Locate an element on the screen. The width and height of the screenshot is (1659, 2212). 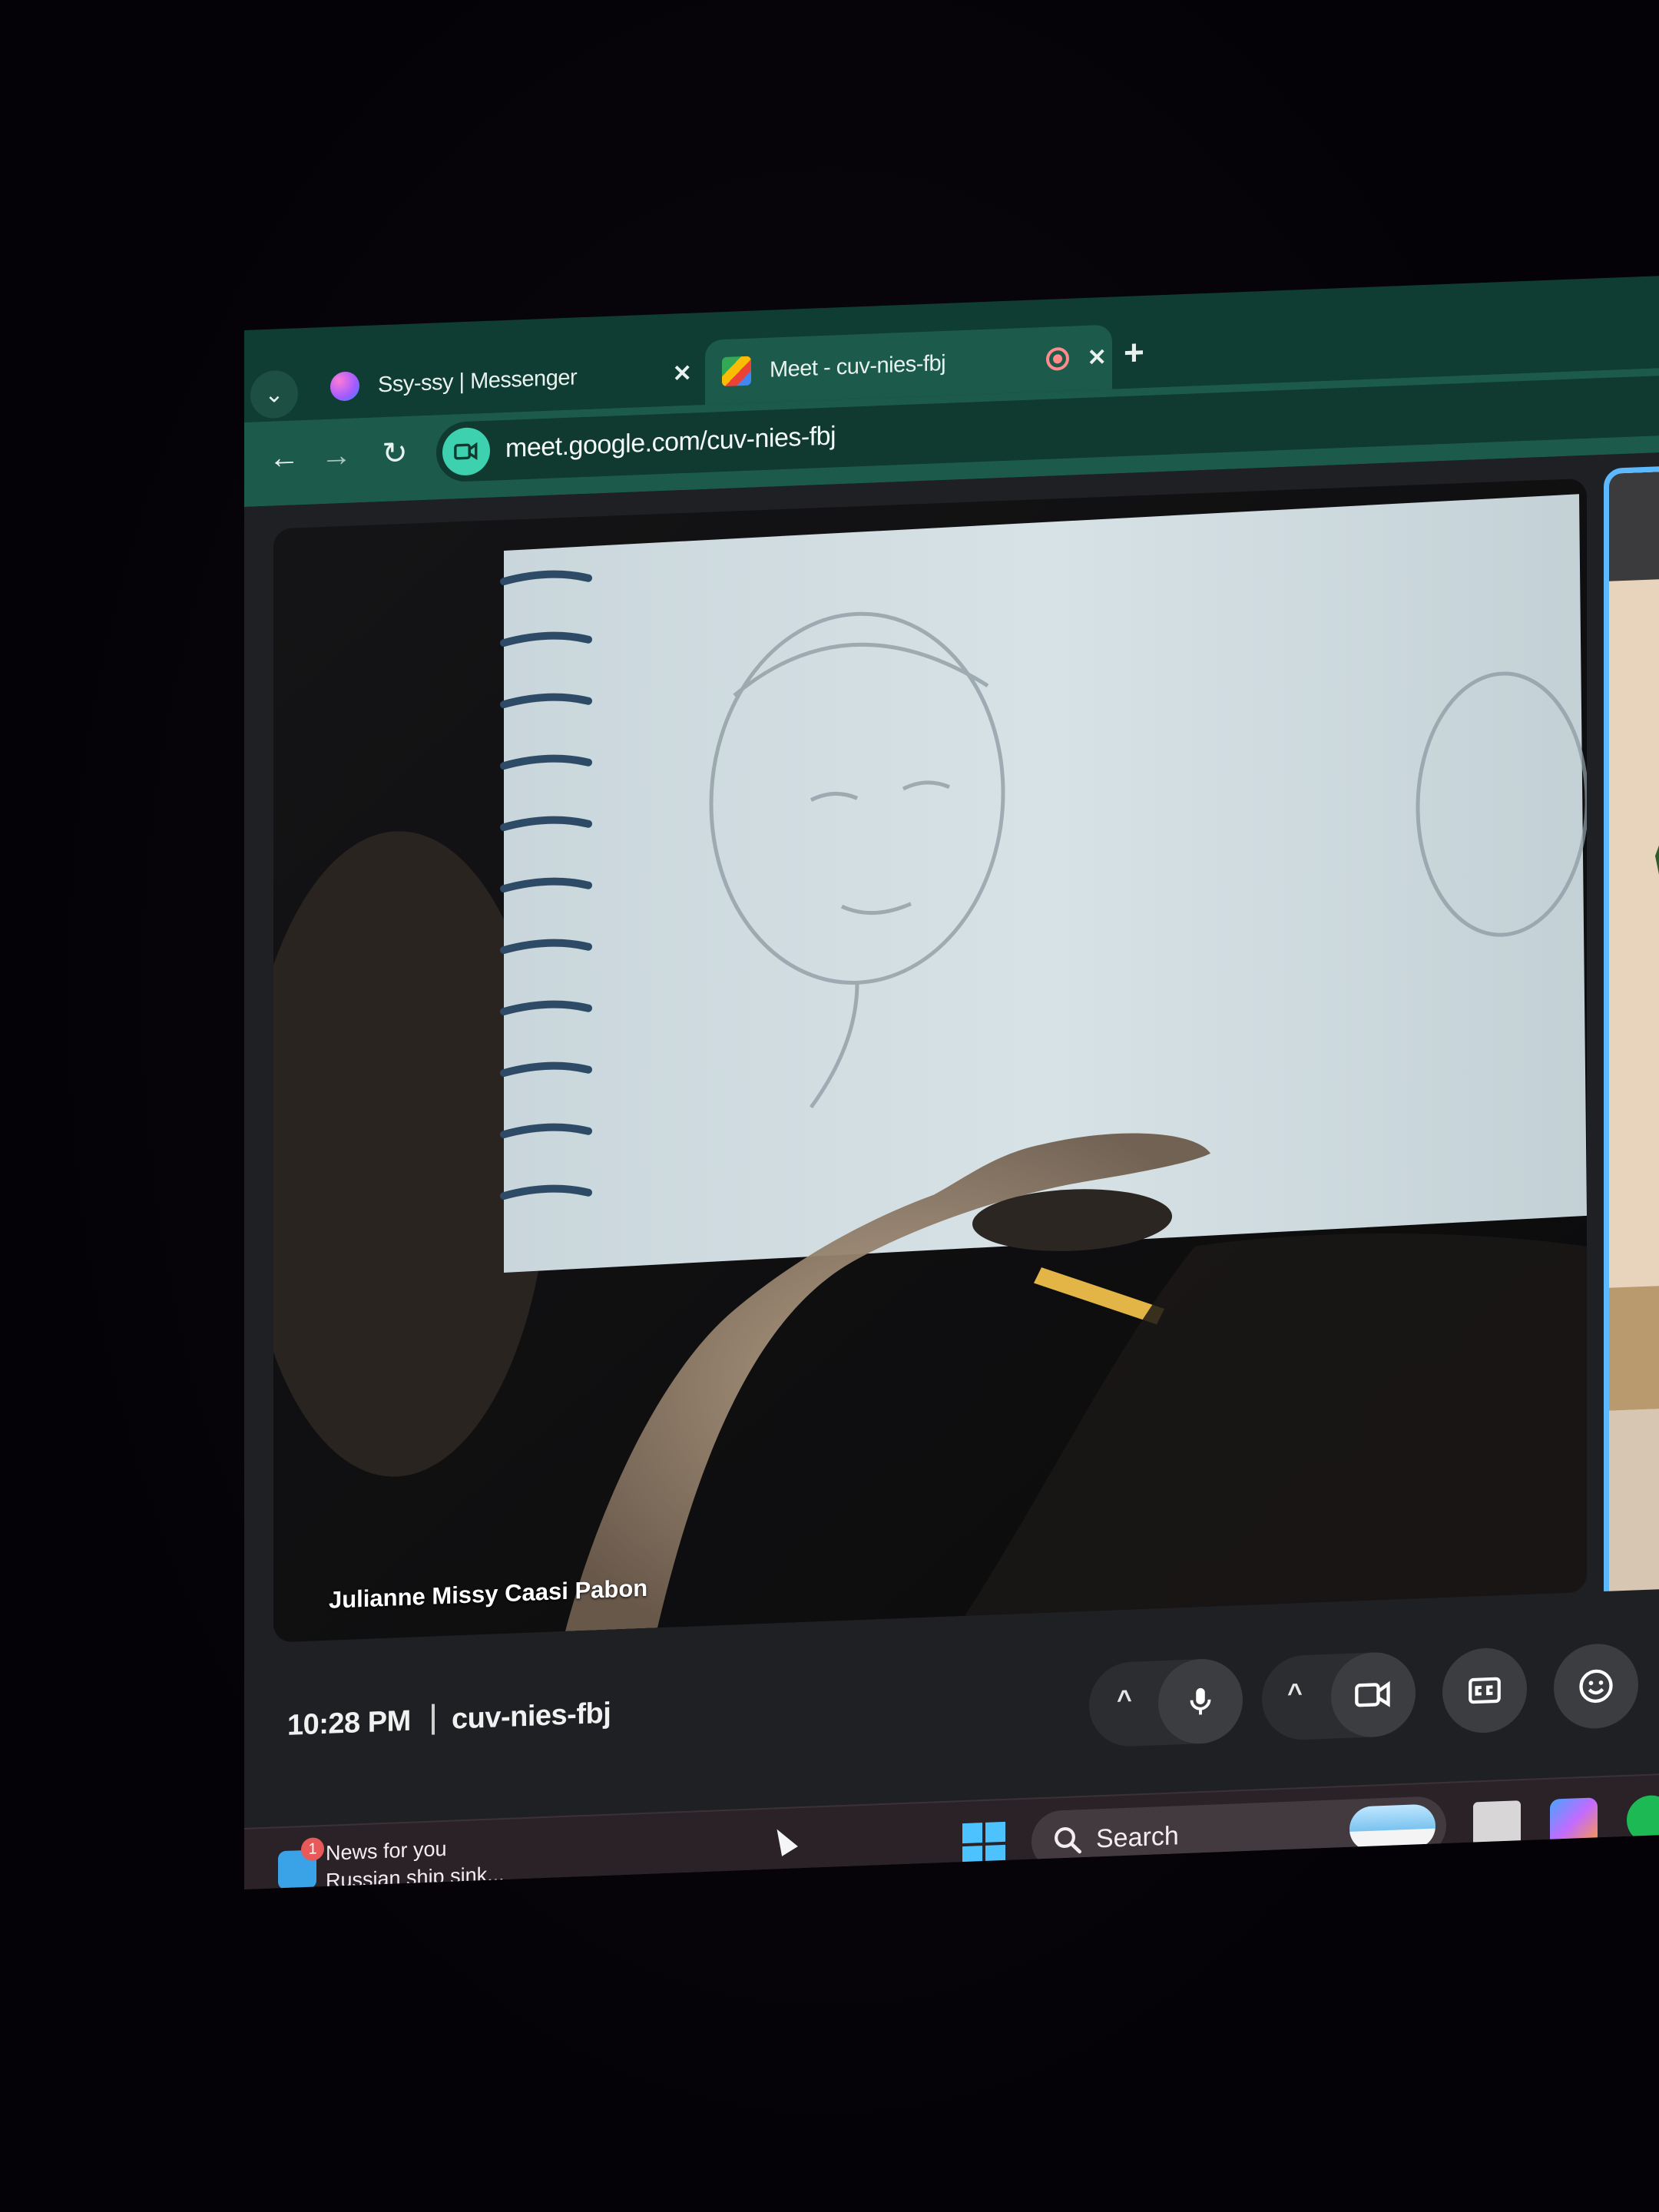
emoji-reaction-icon is located at coordinates (1596, 1686).